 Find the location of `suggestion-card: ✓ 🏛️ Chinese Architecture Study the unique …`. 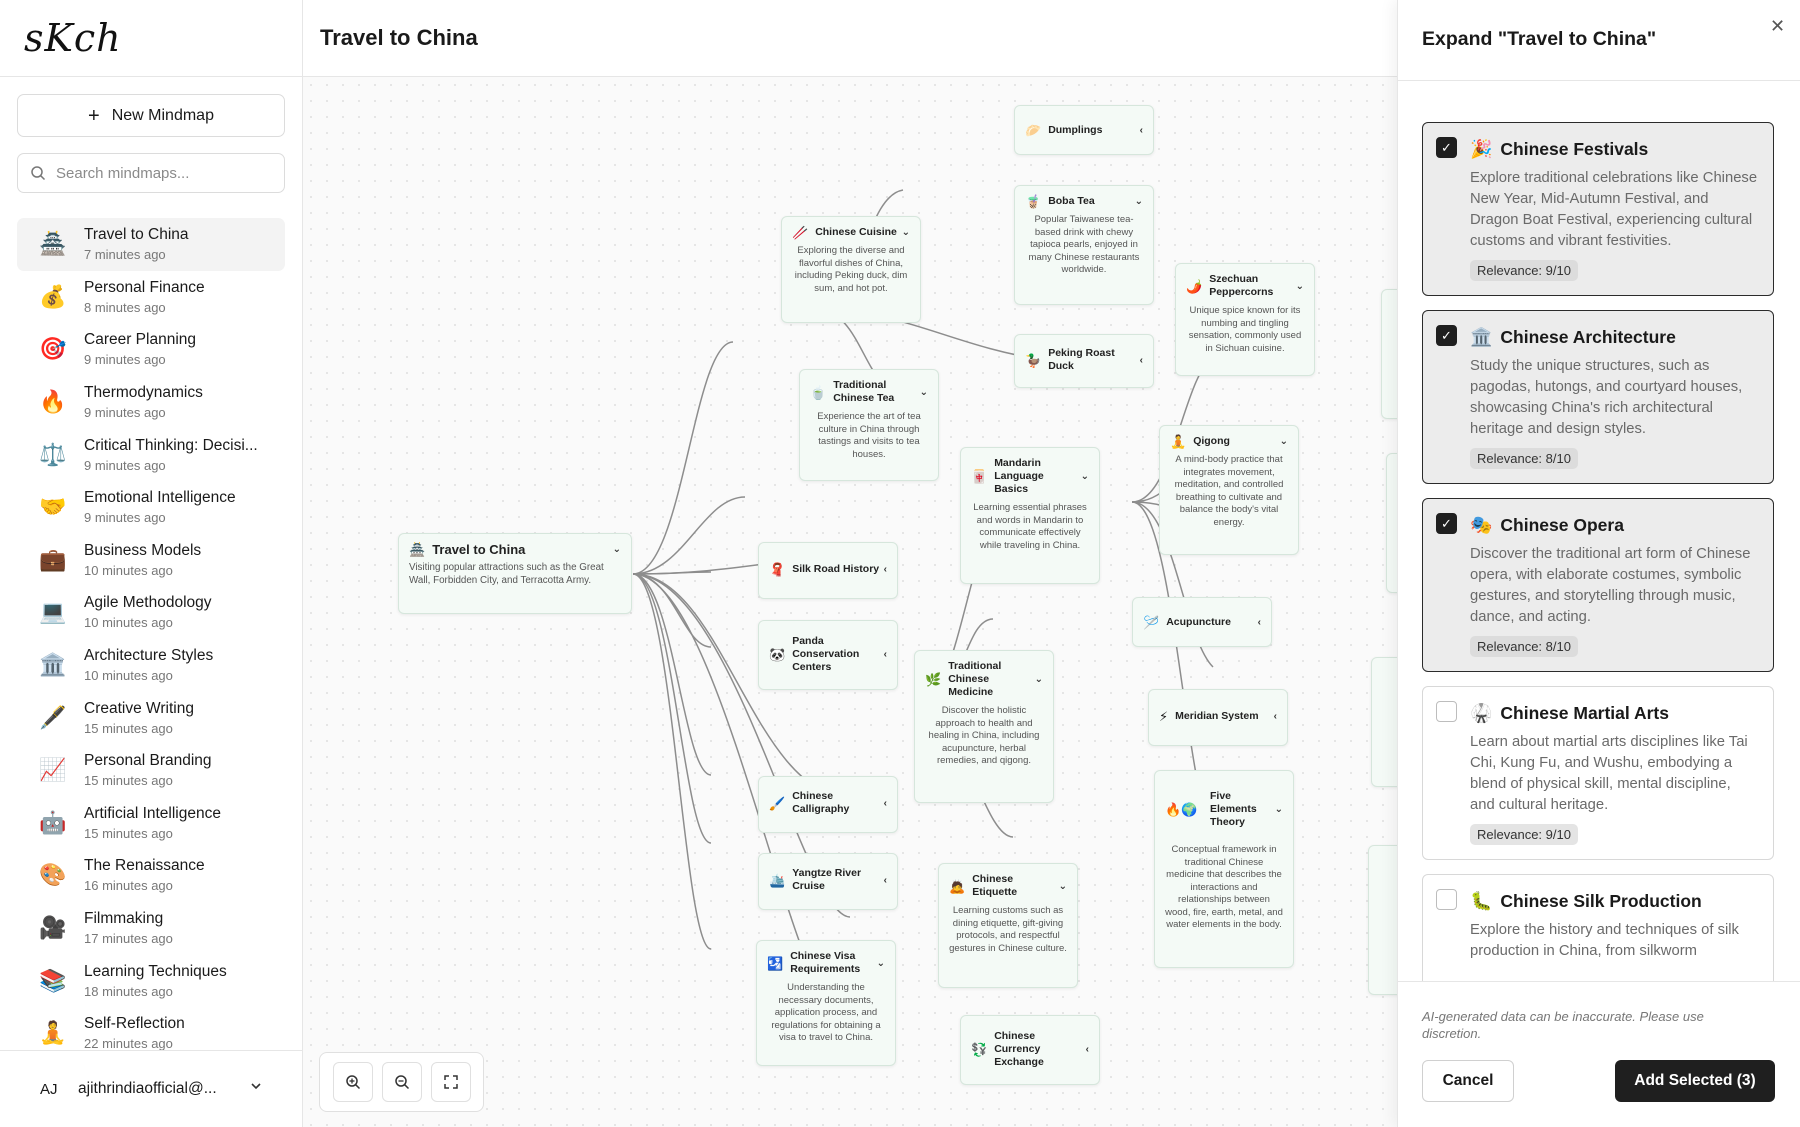

suggestion-card: ✓ 🏛️ Chinese Architecture Study the unique … is located at coordinates (1598, 397).